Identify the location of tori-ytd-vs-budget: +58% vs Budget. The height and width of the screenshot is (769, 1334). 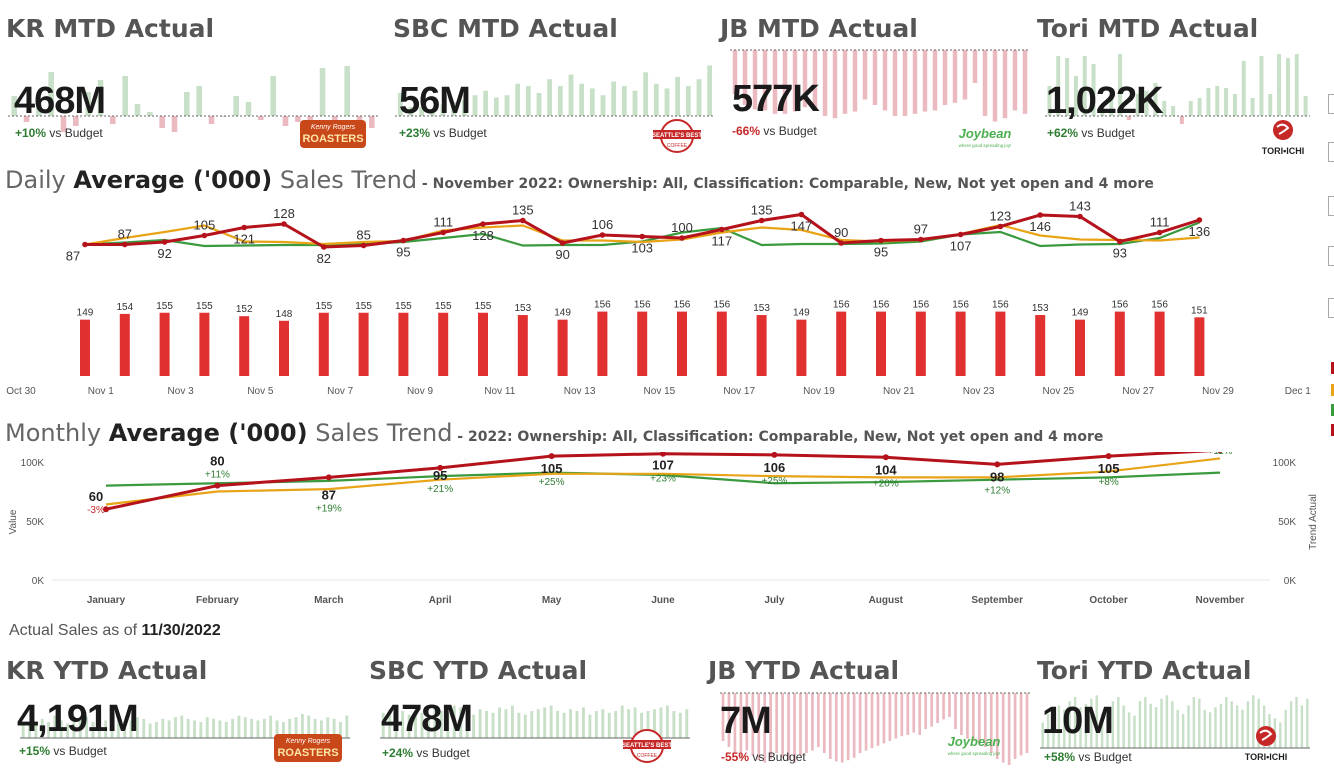
(1088, 757).